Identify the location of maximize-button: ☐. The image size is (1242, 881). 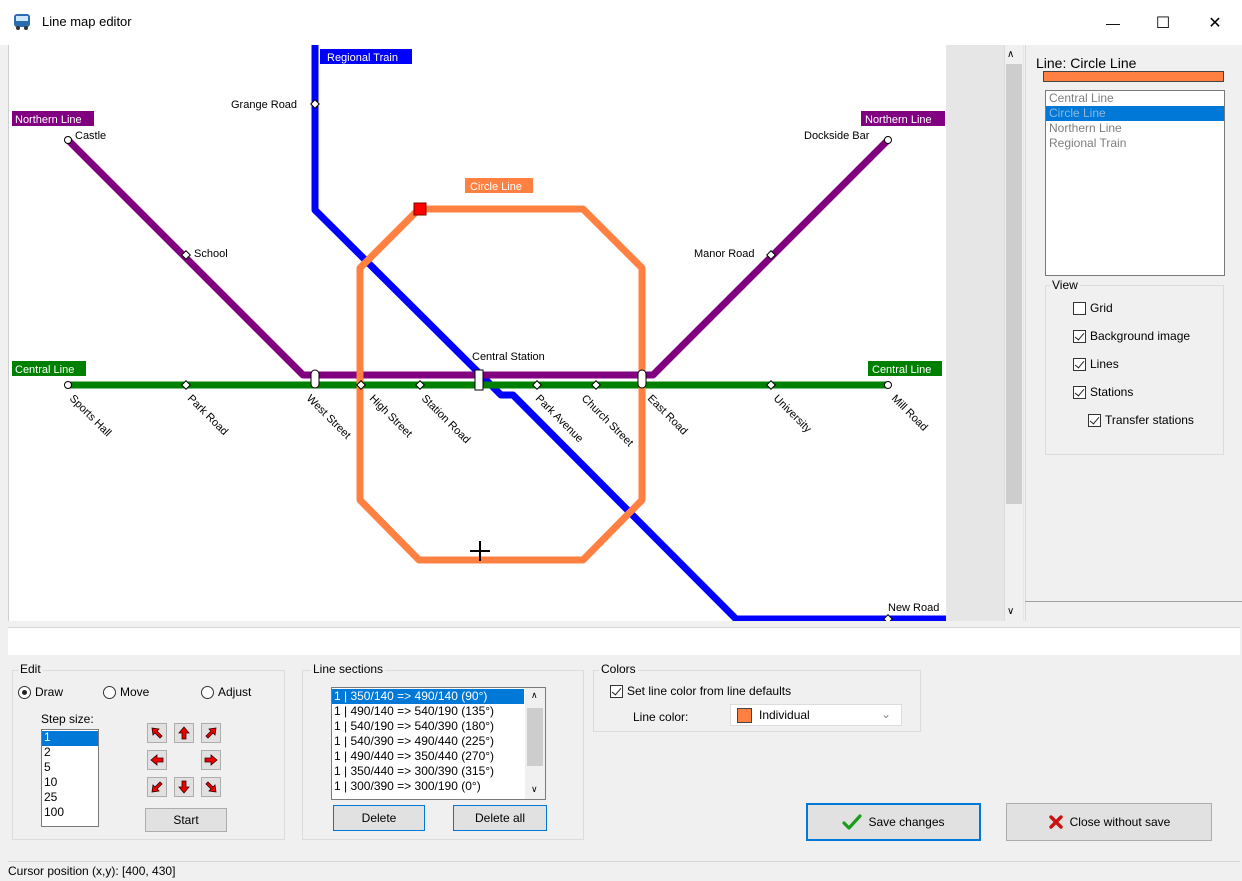
(1163, 22).